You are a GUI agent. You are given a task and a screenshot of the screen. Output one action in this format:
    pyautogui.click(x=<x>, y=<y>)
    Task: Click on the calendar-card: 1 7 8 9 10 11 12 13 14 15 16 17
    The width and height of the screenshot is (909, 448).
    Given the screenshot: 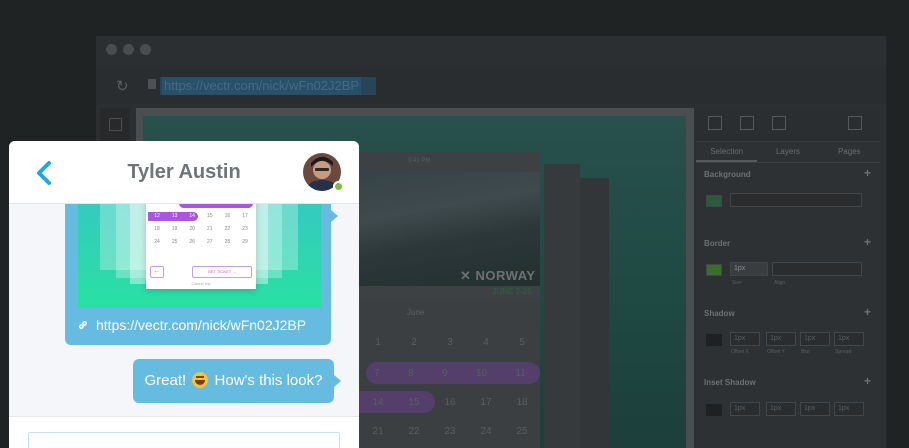 What is the action you would take?
    pyautogui.click(x=201, y=241)
    